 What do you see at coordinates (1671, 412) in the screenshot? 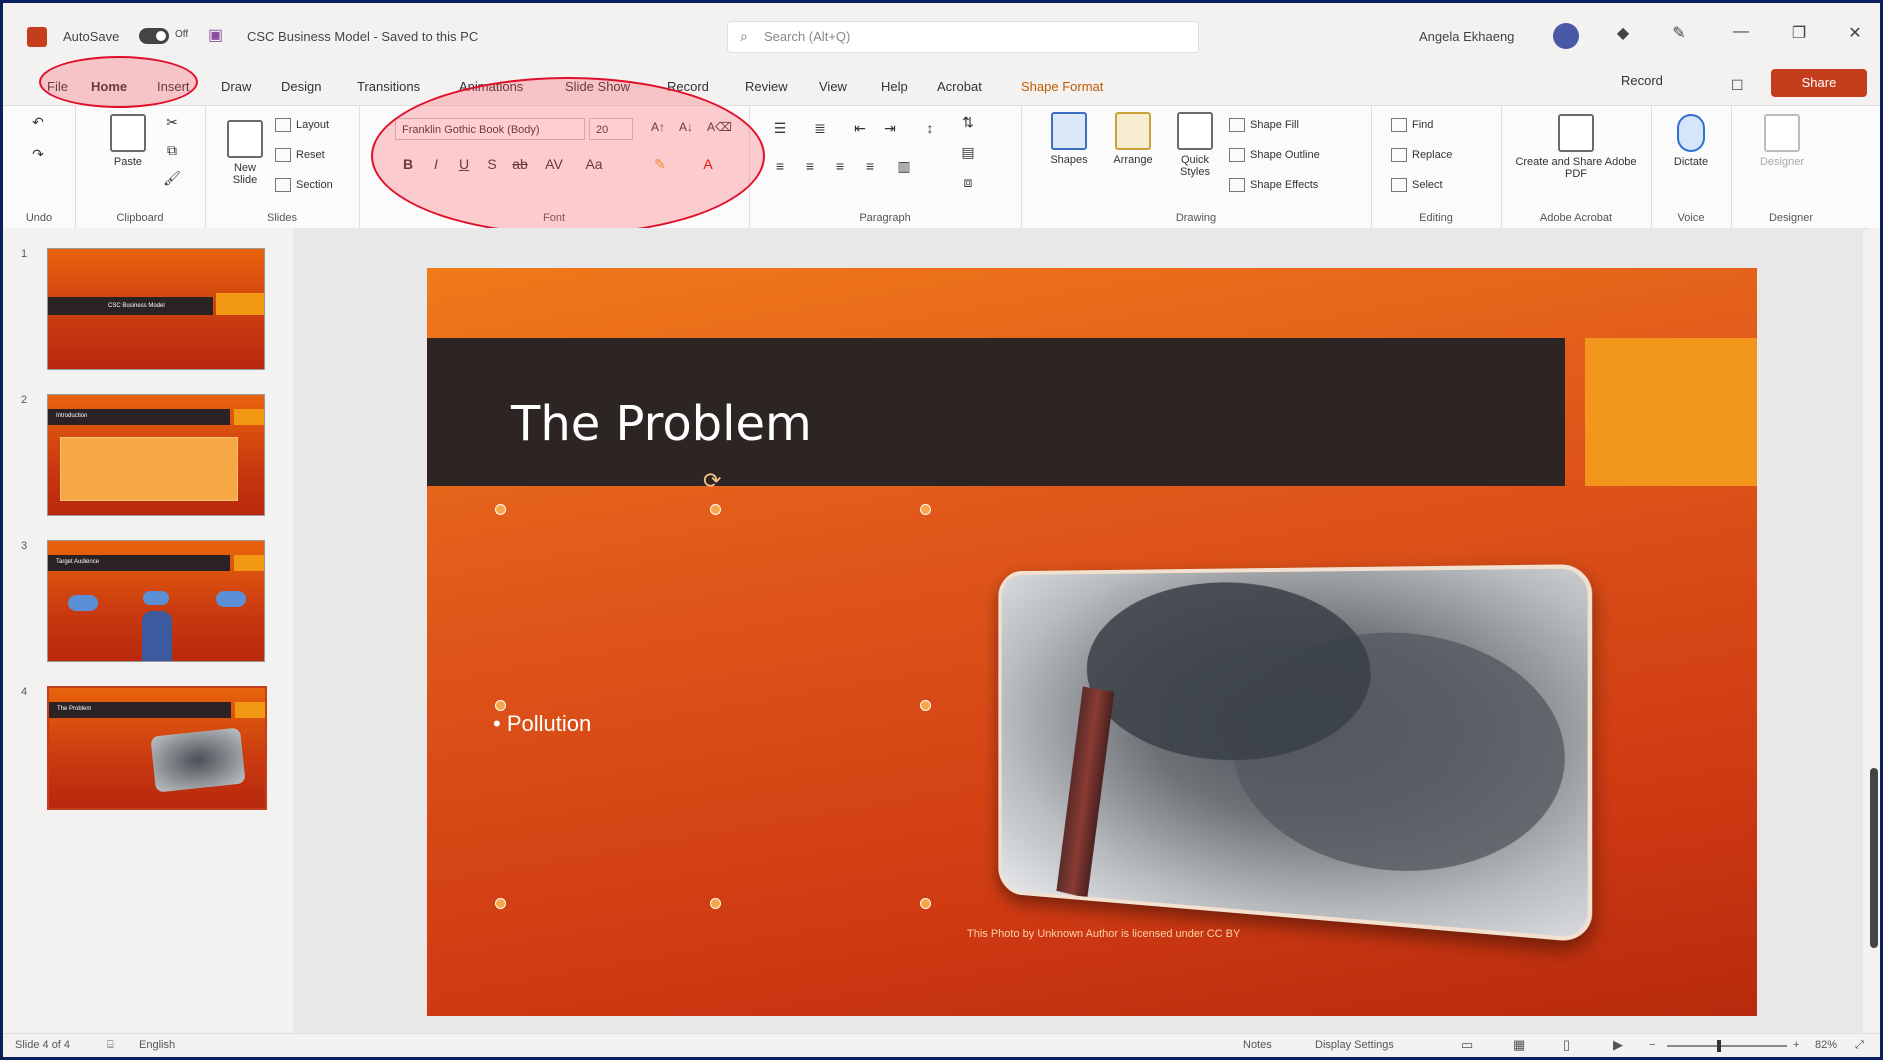
I see `accent-square` at bounding box center [1671, 412].